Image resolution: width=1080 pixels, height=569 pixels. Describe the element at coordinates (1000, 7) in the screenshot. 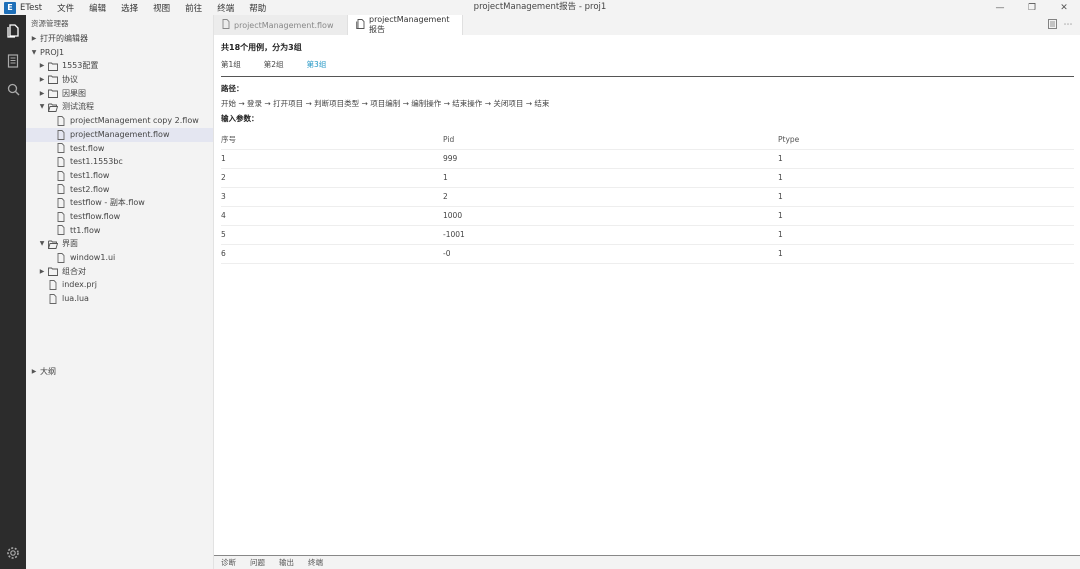

I see `minimize-button: —` at that location.